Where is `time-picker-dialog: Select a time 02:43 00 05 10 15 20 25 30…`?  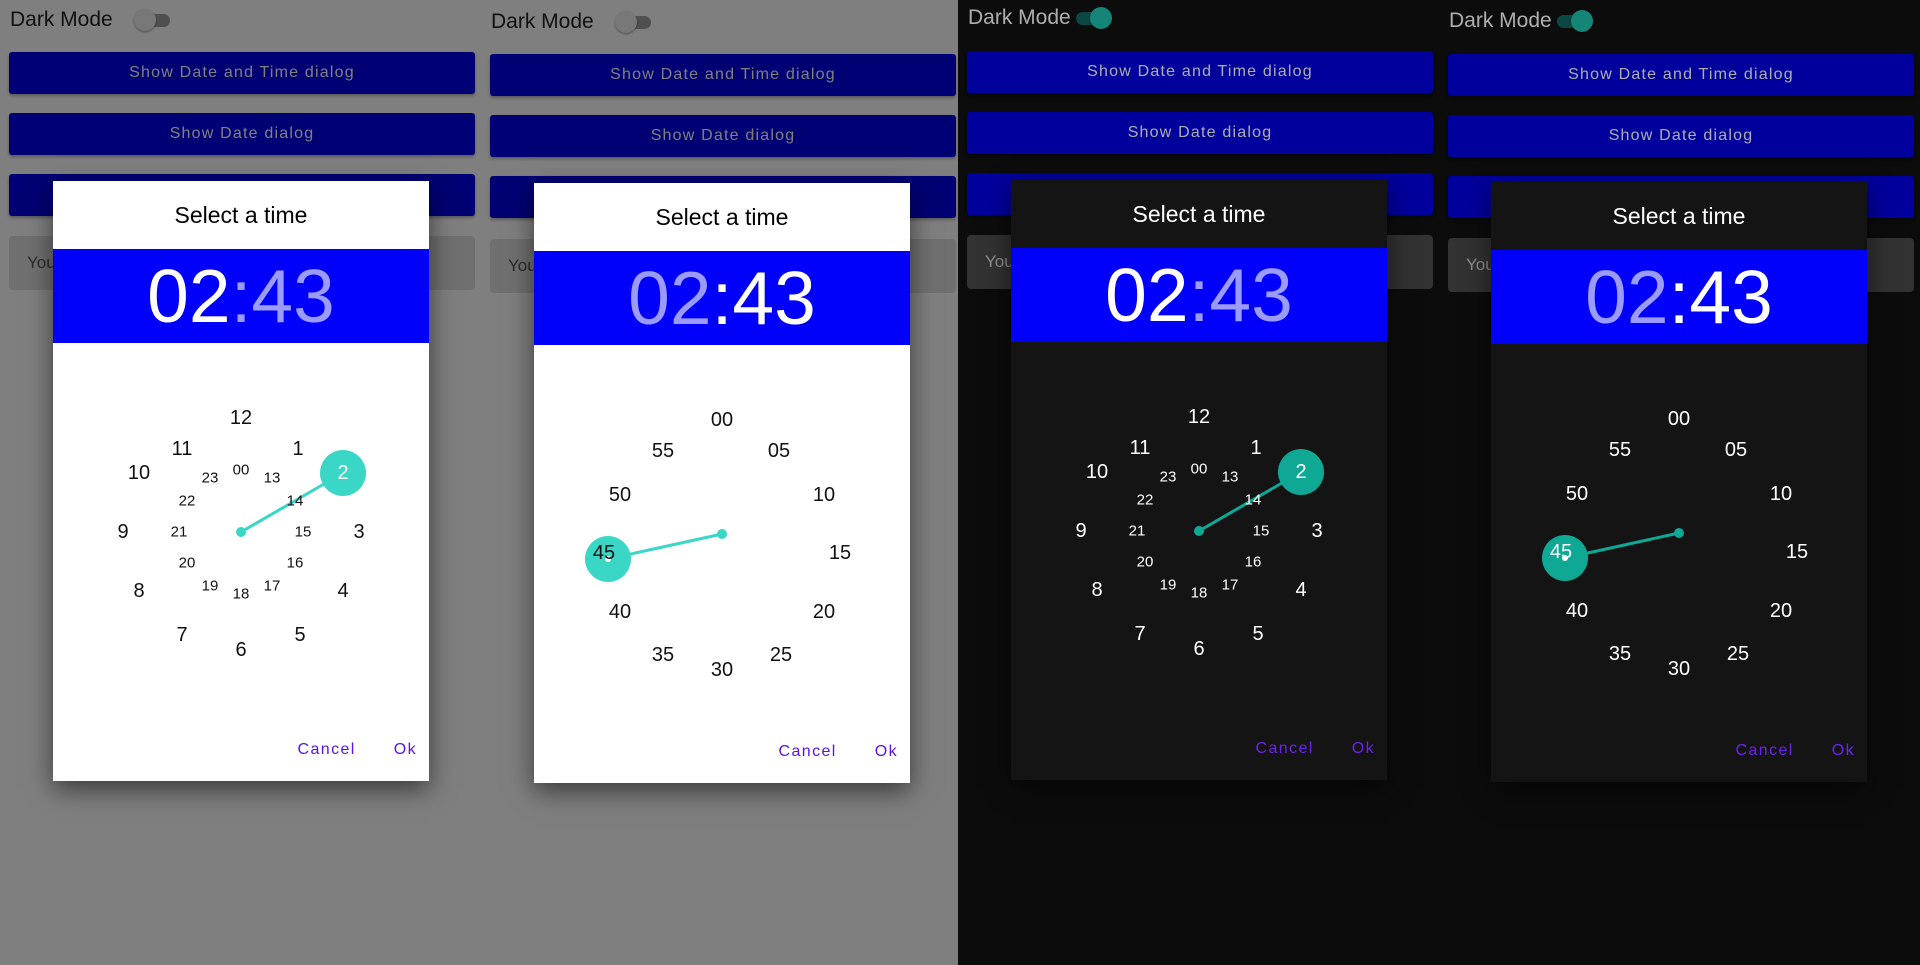
time-picker-dialog: Select a time 02:43 00 05 10 15 20 25 30… is located at coordinates (1679, 482).